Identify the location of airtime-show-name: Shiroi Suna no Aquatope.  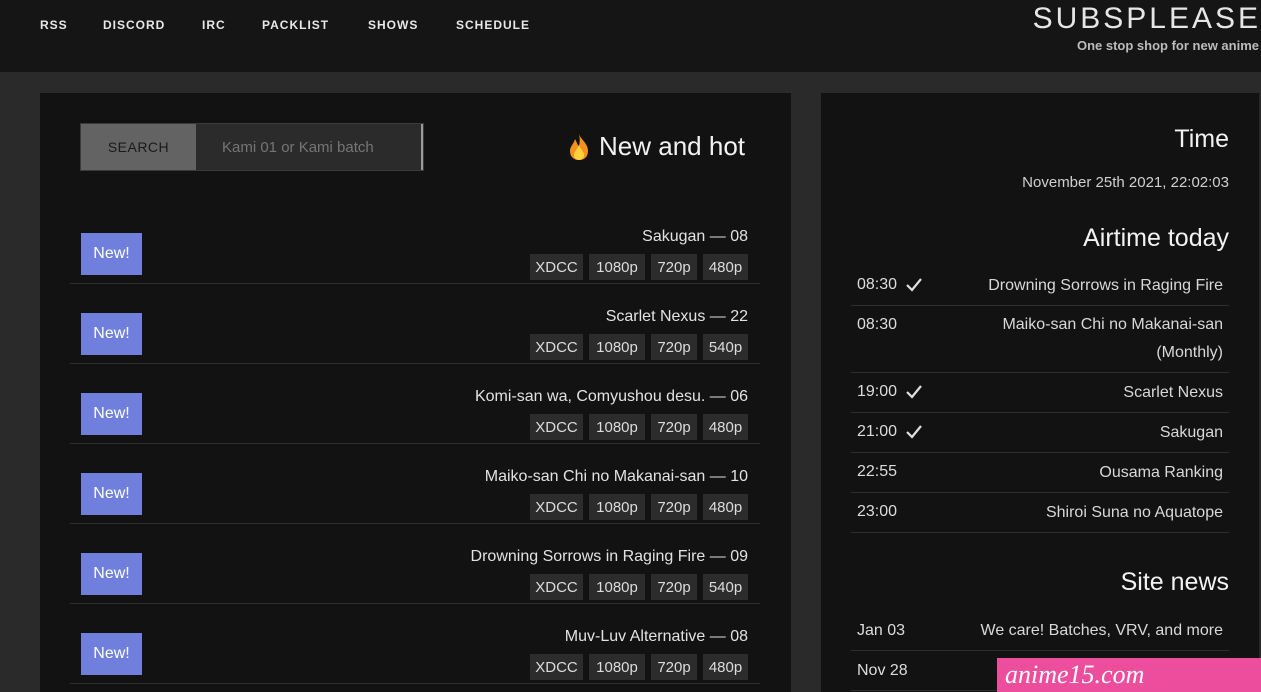
(1134, 513).